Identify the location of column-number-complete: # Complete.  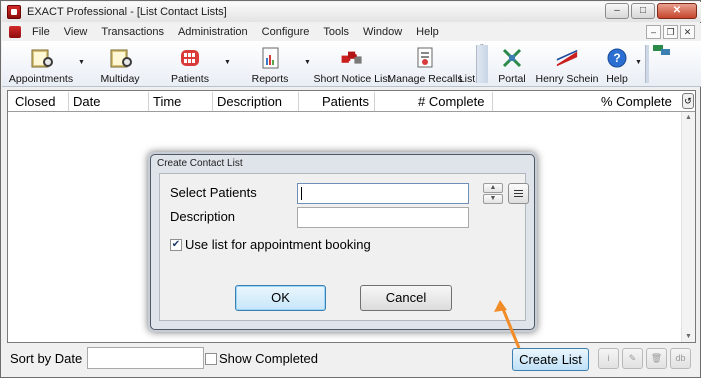
(451, 101).